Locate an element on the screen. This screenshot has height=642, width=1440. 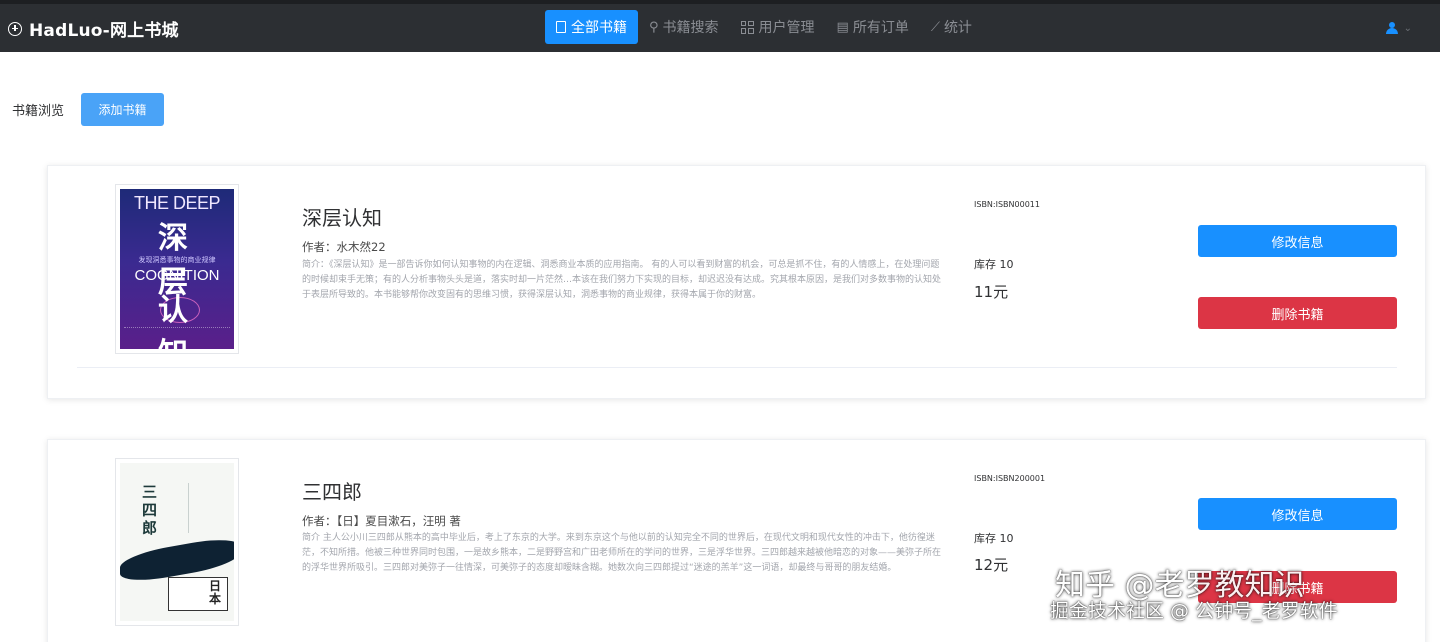
book-price: 11元 is located at coordinates (991, 292).